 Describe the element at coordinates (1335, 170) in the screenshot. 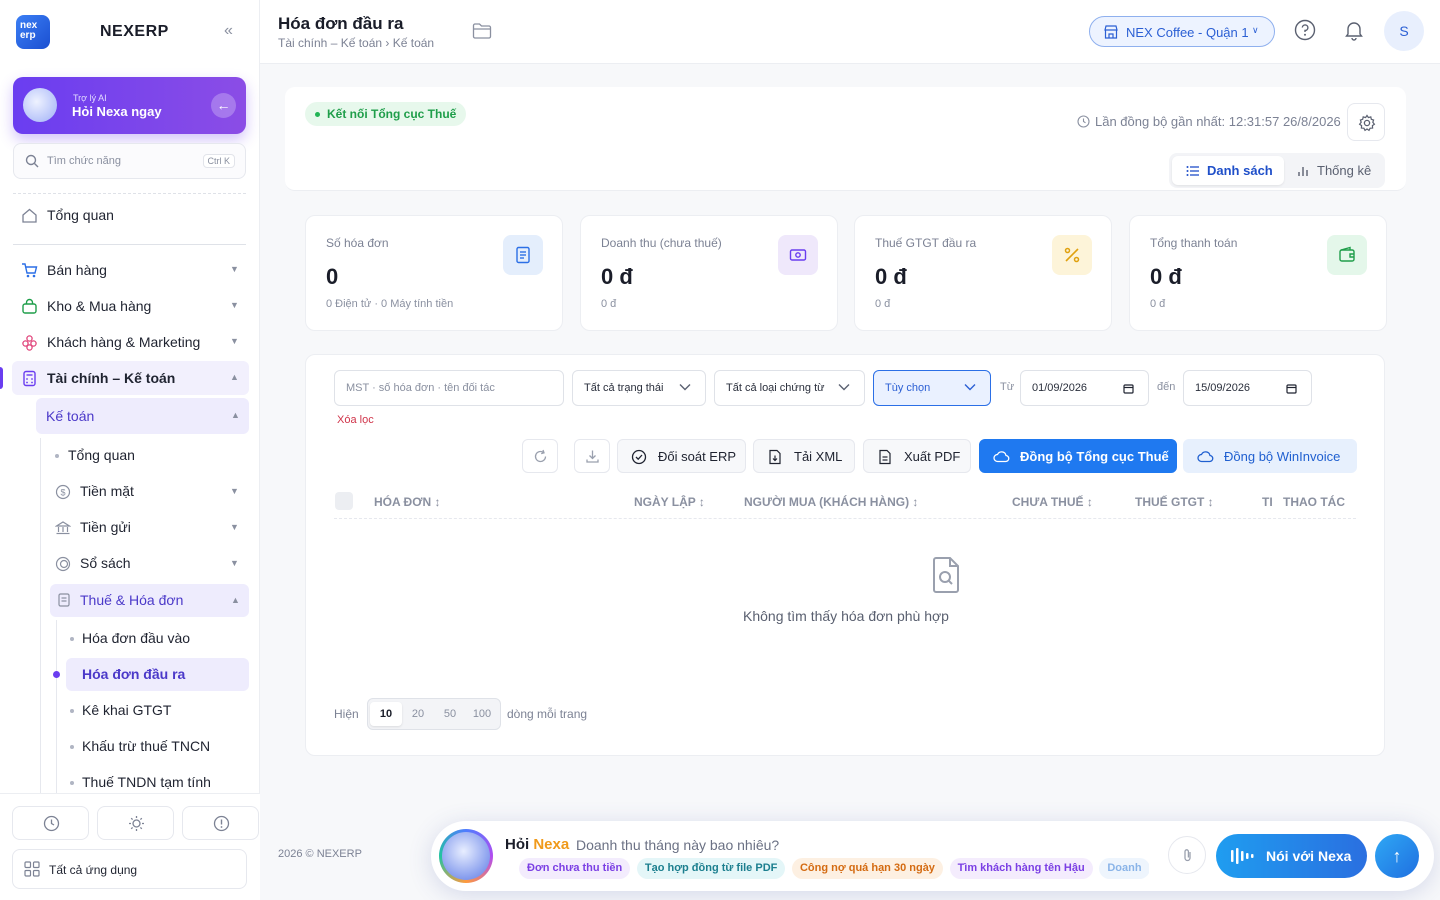

I see `tab-statistics: Thống kê` at that location.